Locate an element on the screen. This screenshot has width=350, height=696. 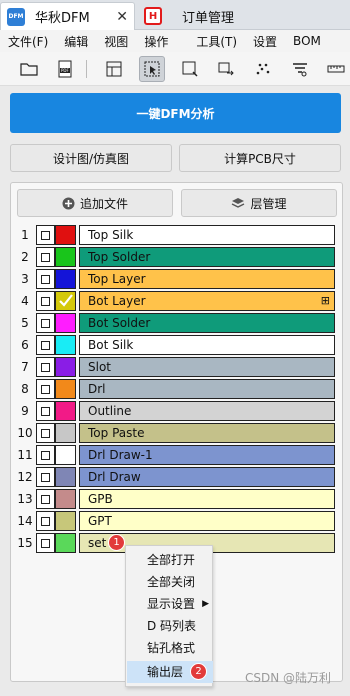
layer-row: 2 Top Solder is located at coordinates (176, 257).